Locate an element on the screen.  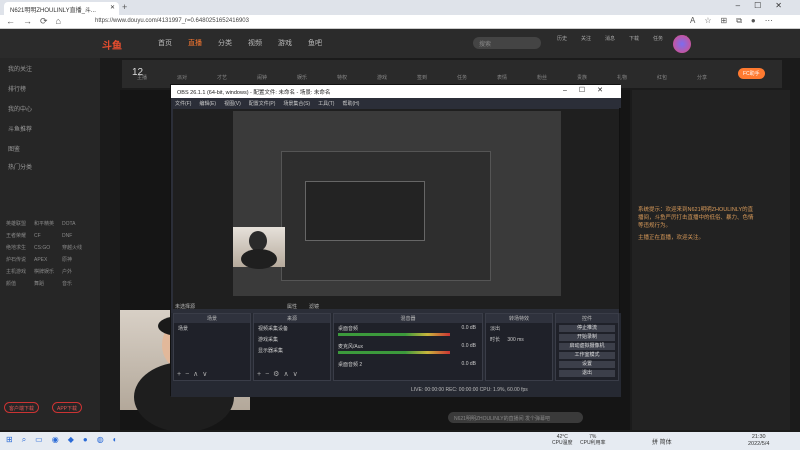
filters-button: 滤镜 is located at coordinates (314, 306).